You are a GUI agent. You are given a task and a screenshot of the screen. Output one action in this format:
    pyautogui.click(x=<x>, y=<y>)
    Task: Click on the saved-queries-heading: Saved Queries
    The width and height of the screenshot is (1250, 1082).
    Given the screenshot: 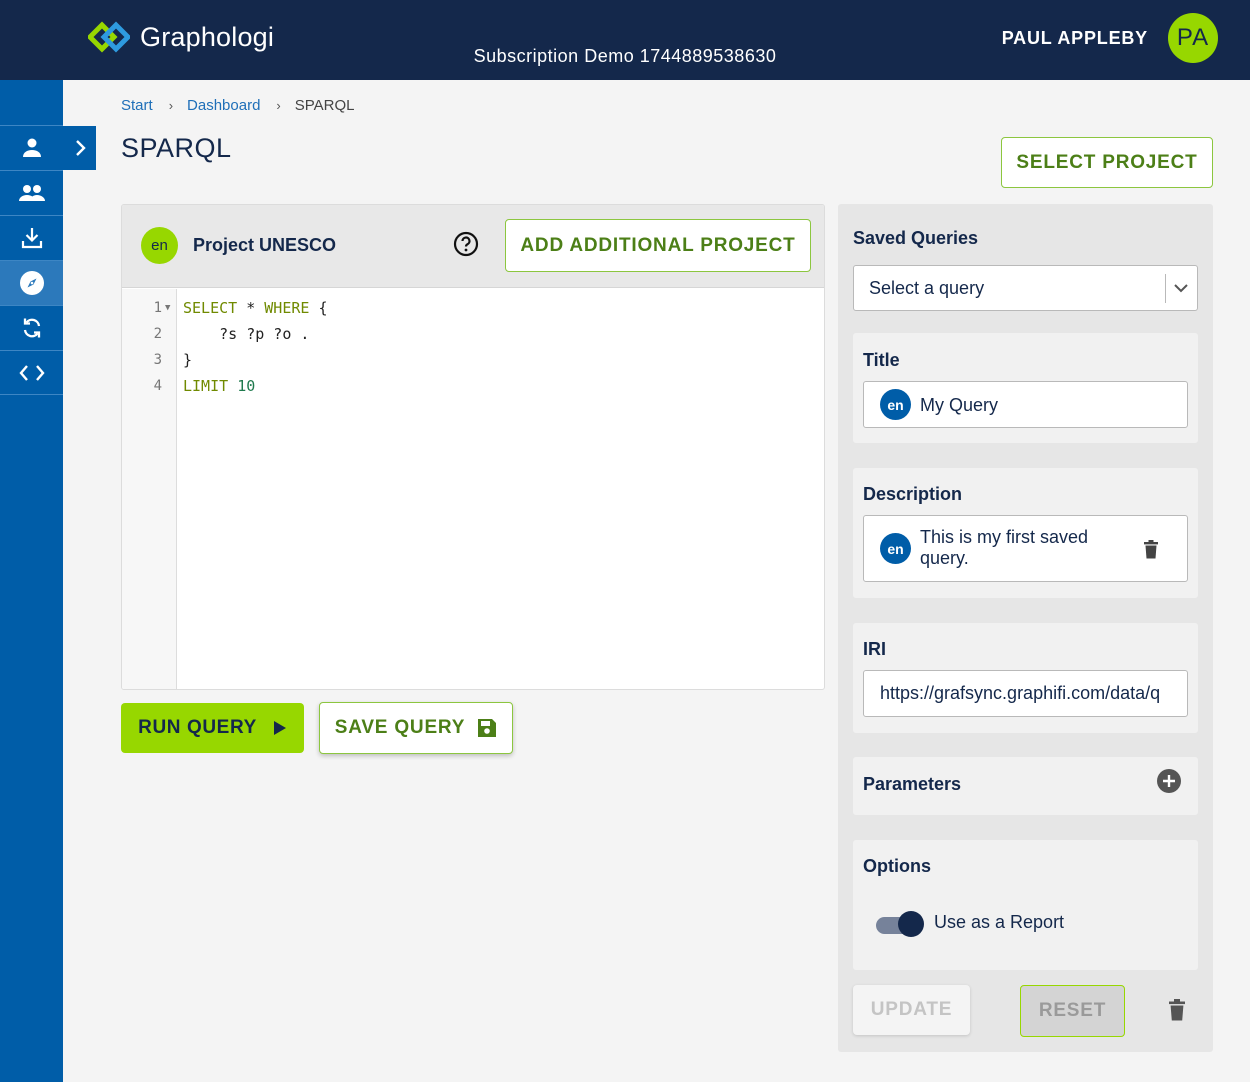 What is the action you would take?
    pyautogui.click(x=916, y=238)
    